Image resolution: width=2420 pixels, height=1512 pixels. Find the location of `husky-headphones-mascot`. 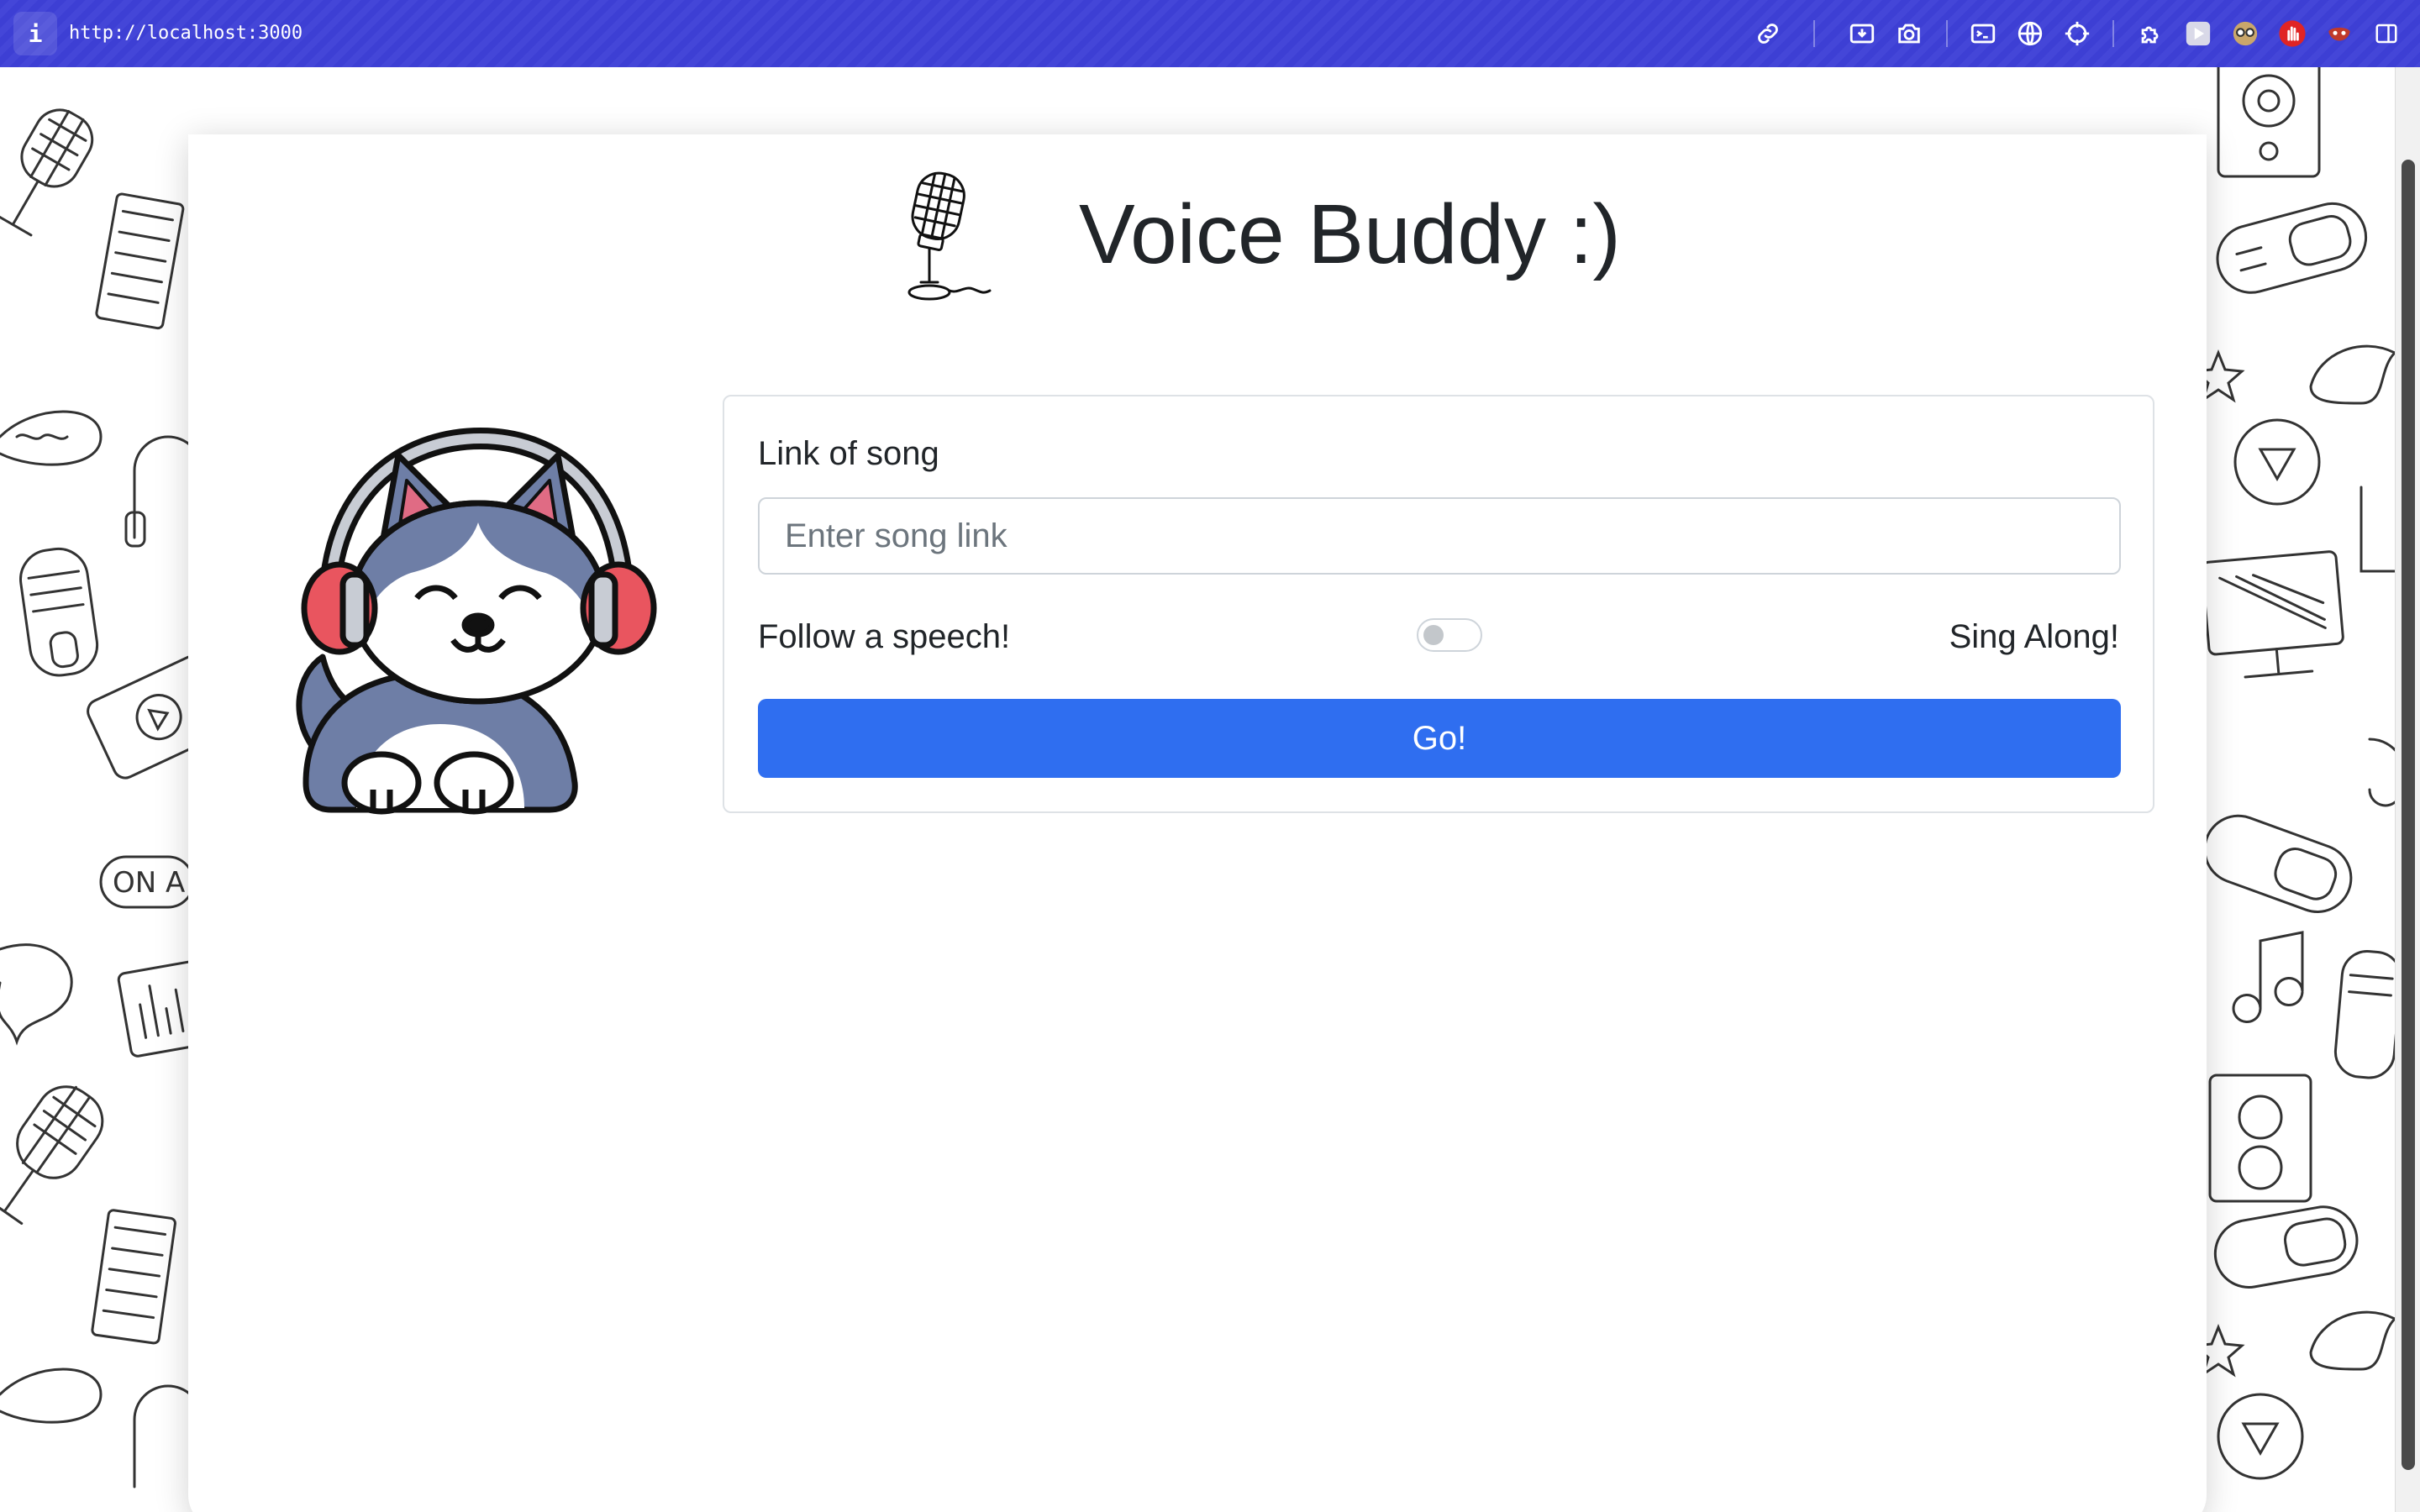

husky-headphones-mascot is located at coordinates (477, 621).